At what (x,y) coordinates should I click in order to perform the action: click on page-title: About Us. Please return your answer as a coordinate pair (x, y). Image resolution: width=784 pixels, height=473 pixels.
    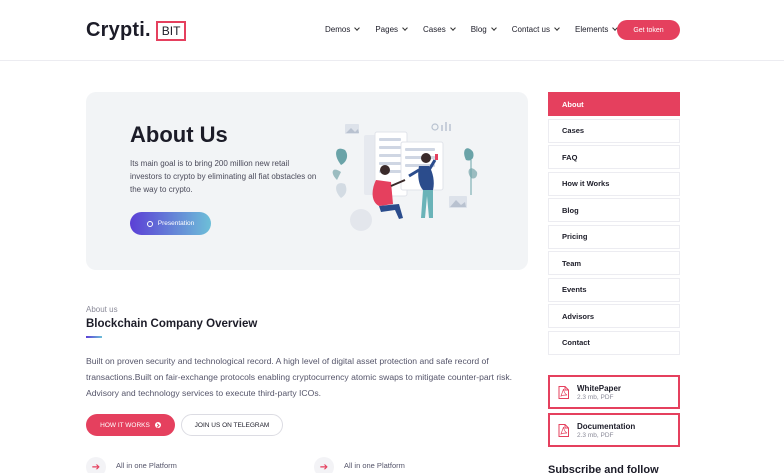
    Looking at the image, I should click on (179, 134).